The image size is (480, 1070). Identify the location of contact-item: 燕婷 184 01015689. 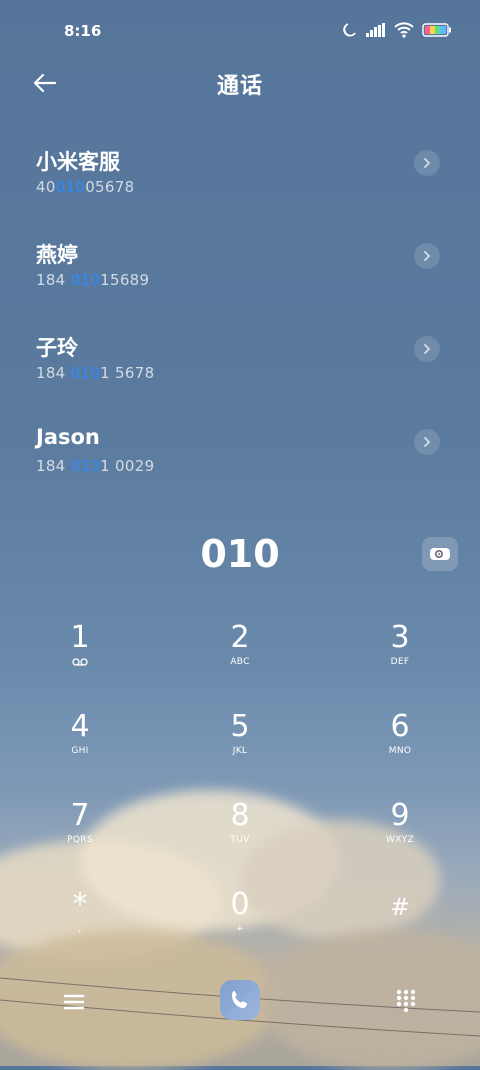
(240, 269).